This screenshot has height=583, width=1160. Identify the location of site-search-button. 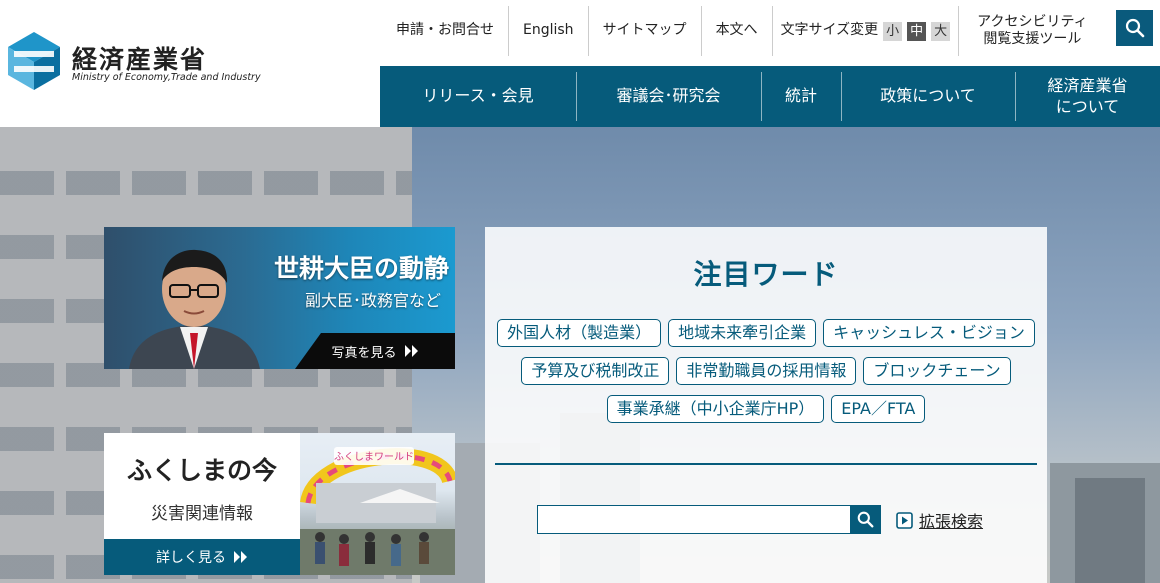
(1134, 28).